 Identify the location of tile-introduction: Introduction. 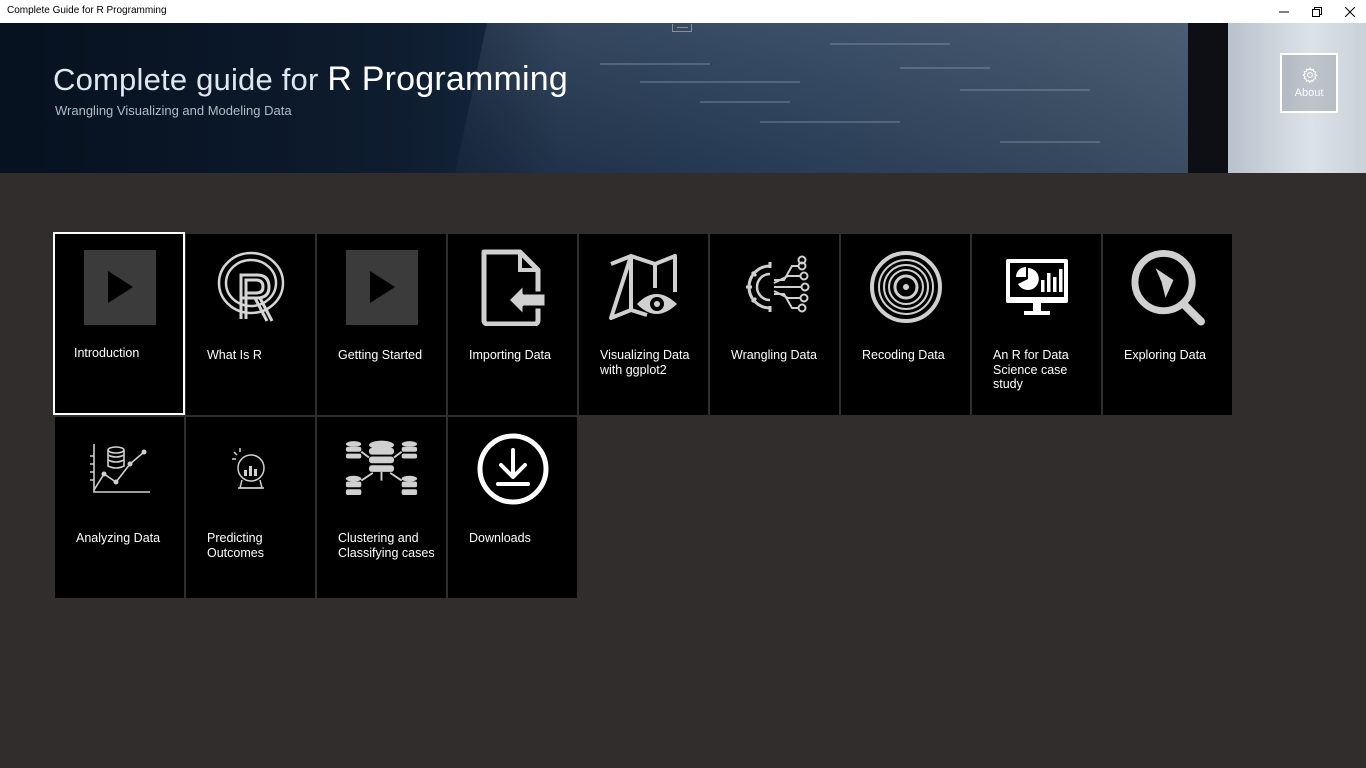
(119, 323).